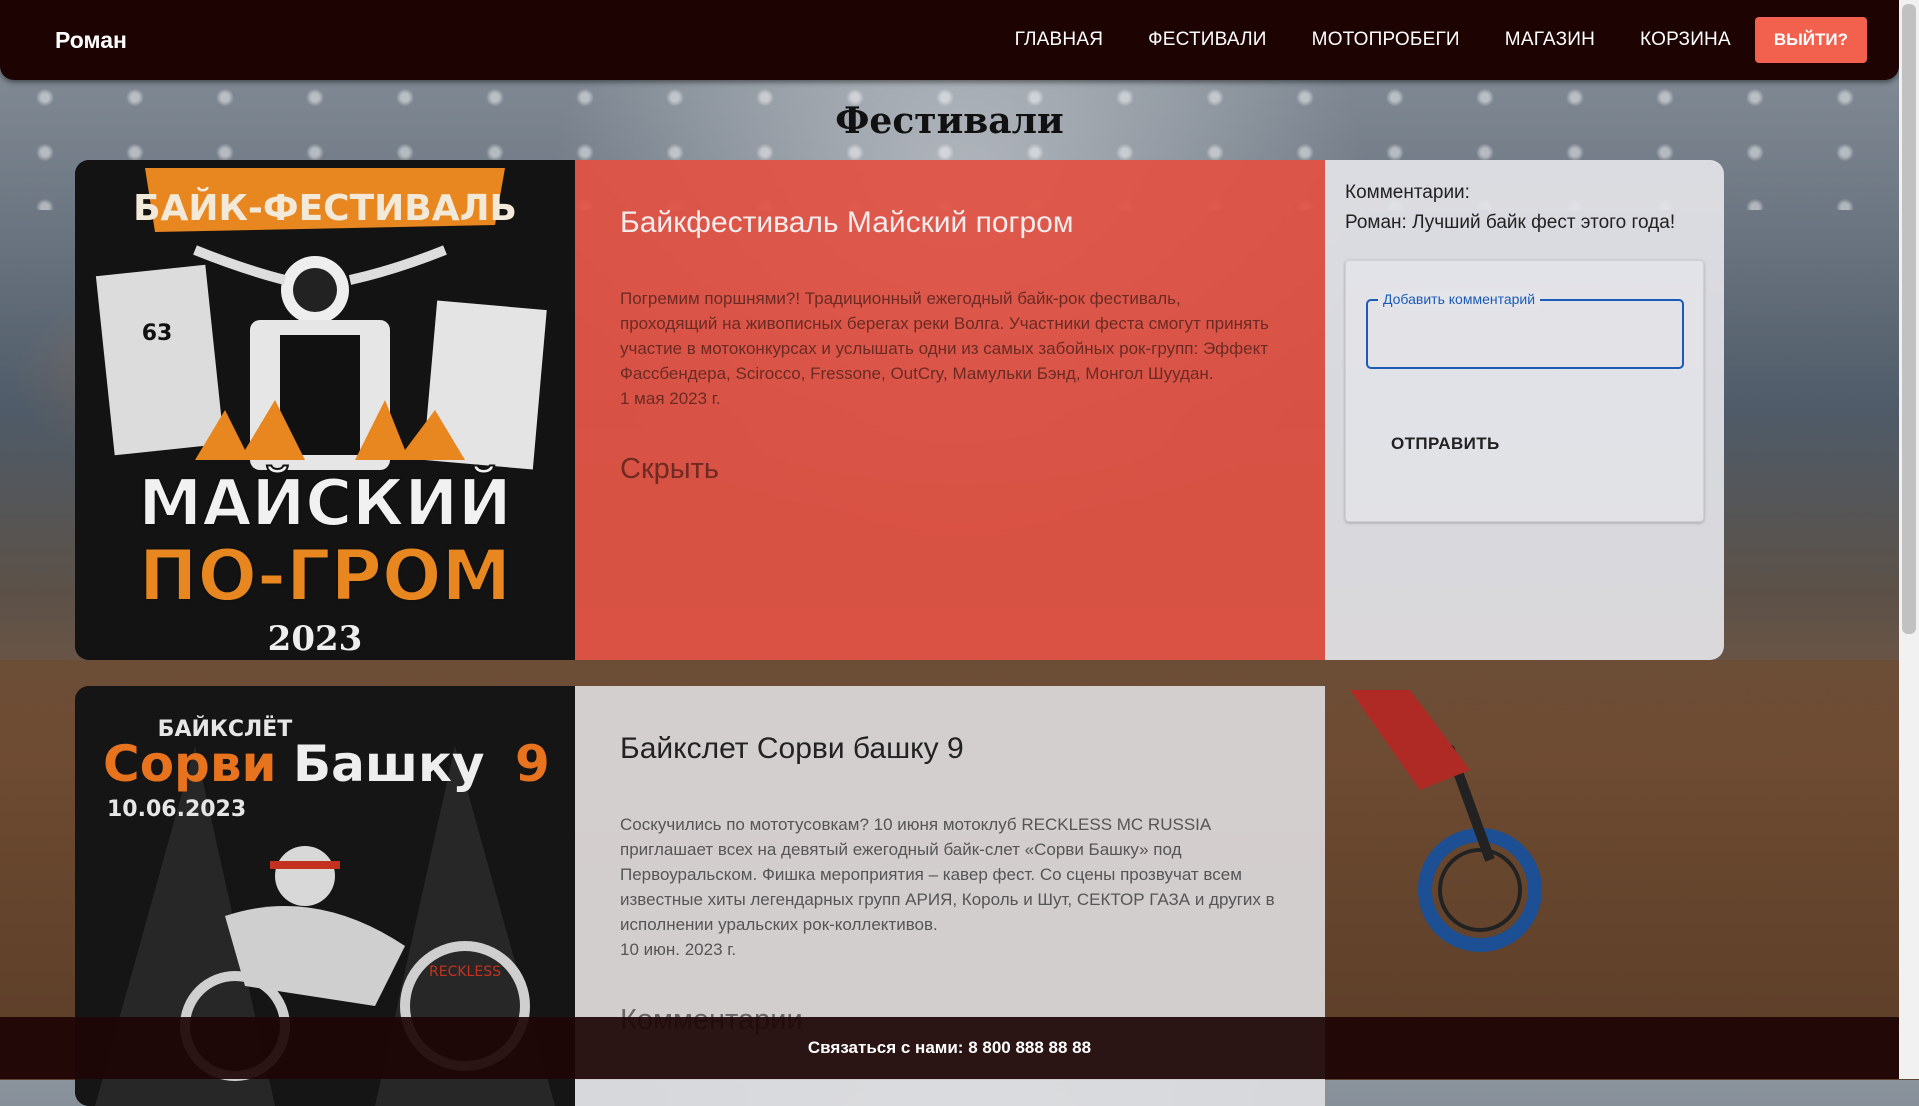 Image resolution: width=1919 pixels, height=1106 pixels. Describe the element at coordinates (1685, 40) in the screenshot. I see `nav-cart: Корзина` at that location.